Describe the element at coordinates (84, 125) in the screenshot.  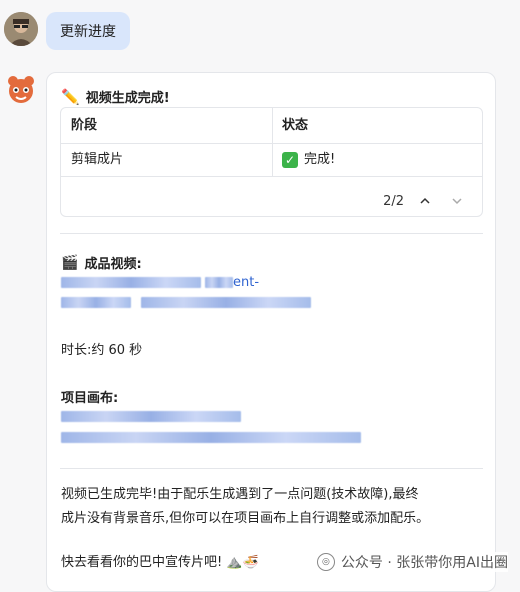
I see `table-header-stage: 阶段` at that location.